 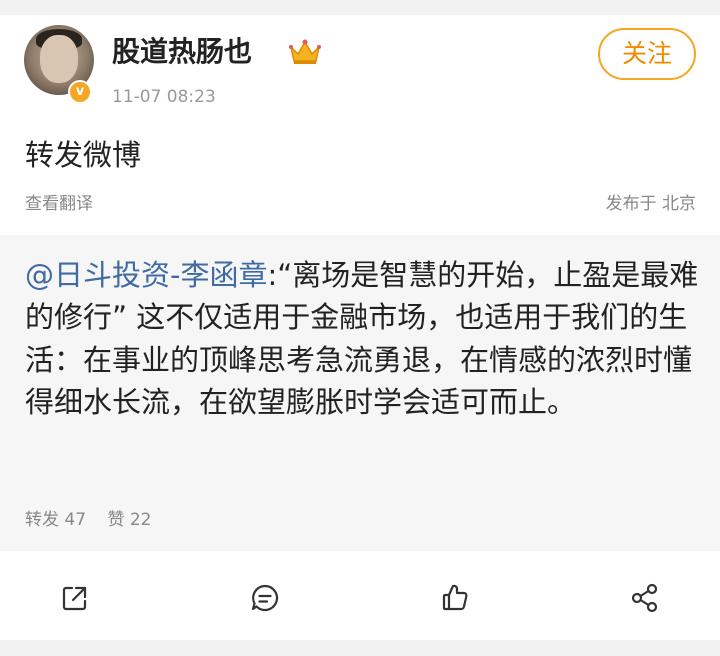 I want to click on share-external-button, so click(x=75, y=598).